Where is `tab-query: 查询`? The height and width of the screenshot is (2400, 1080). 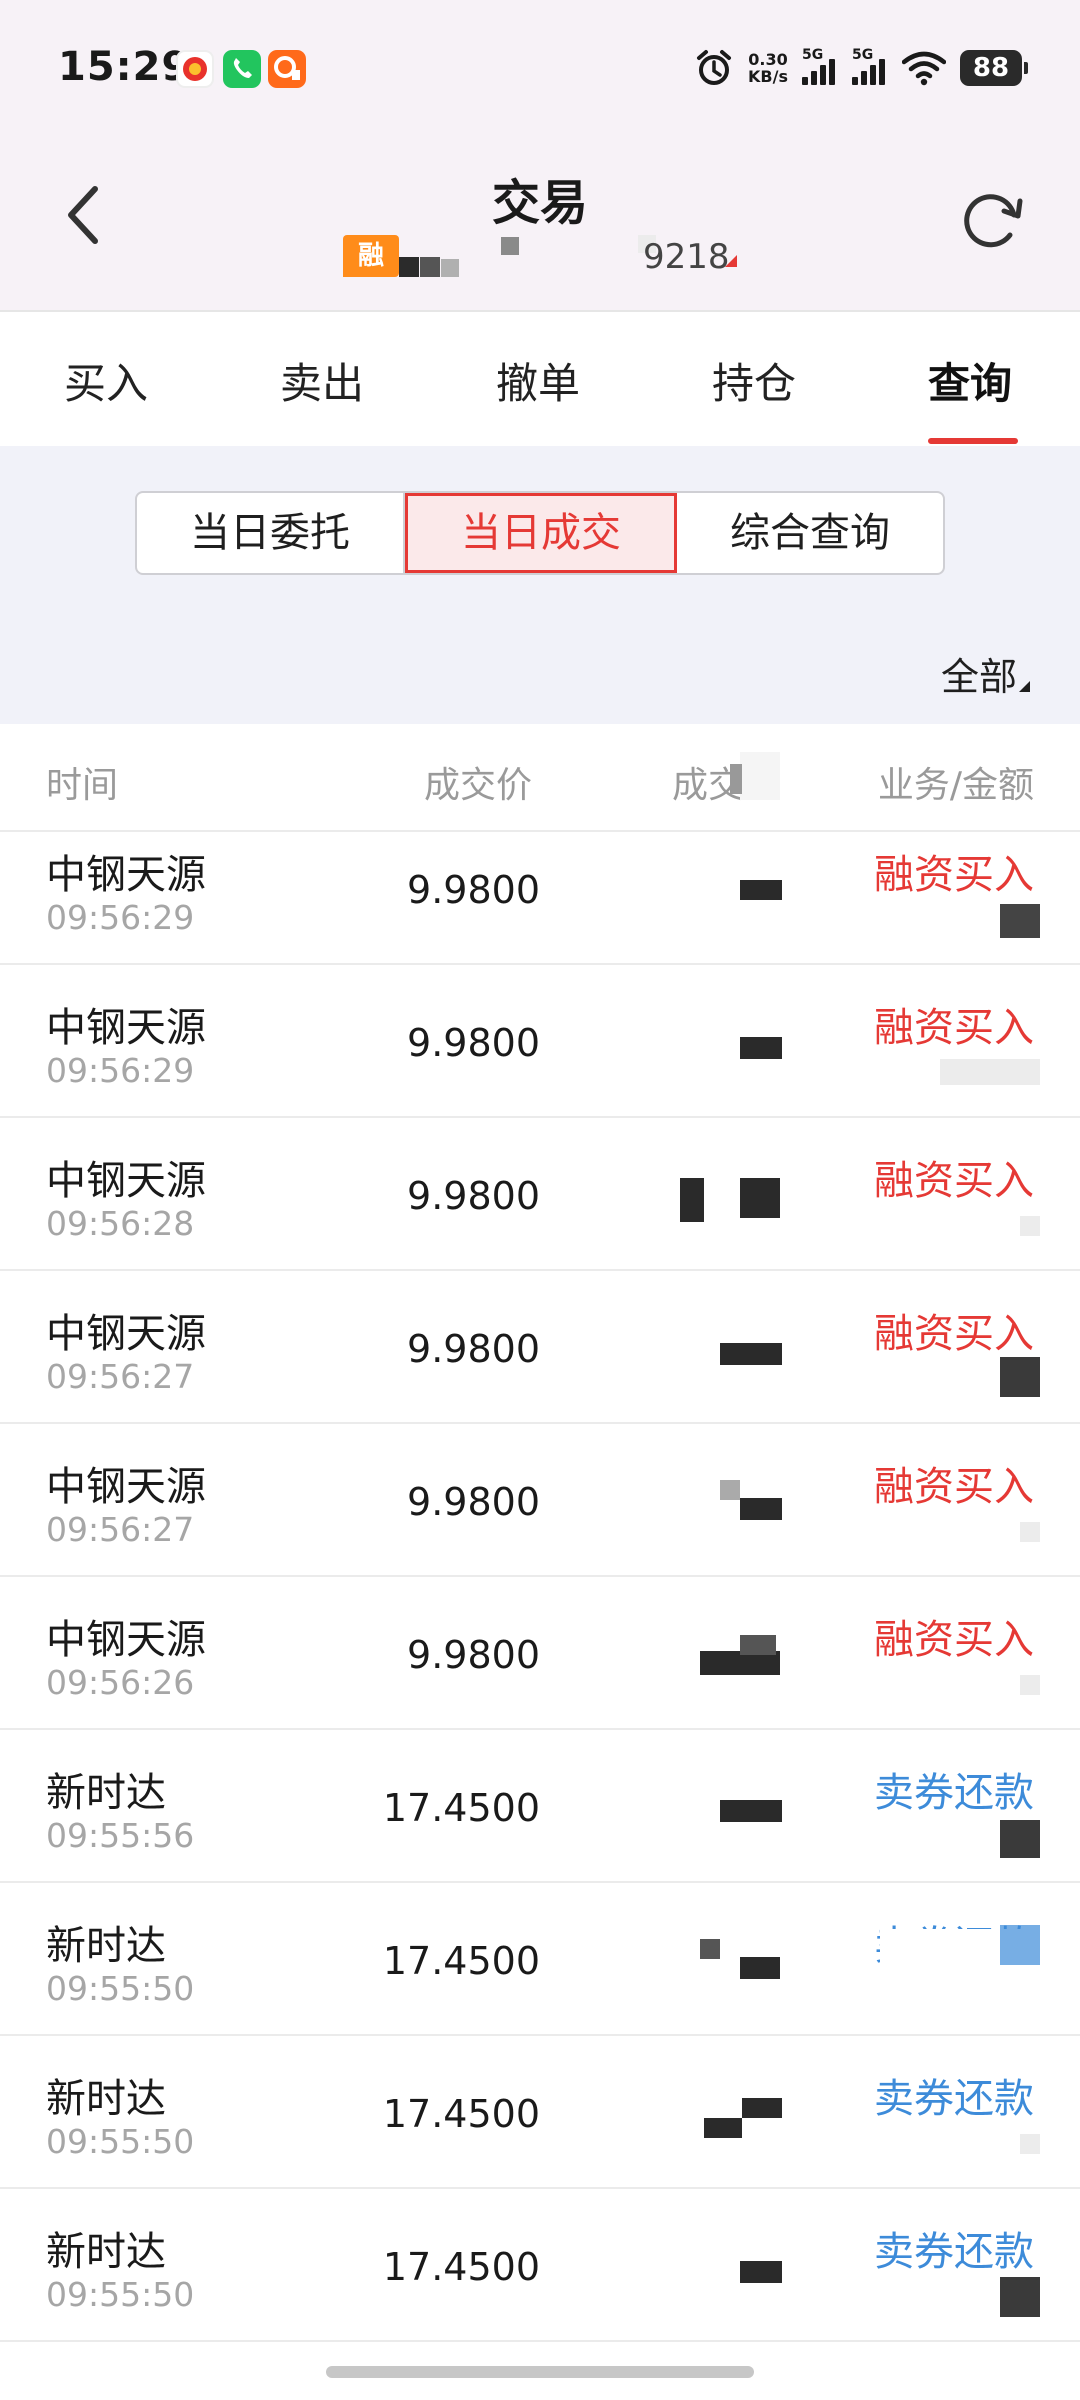 tab-query: 查询 is located at coordinates (970, 380).